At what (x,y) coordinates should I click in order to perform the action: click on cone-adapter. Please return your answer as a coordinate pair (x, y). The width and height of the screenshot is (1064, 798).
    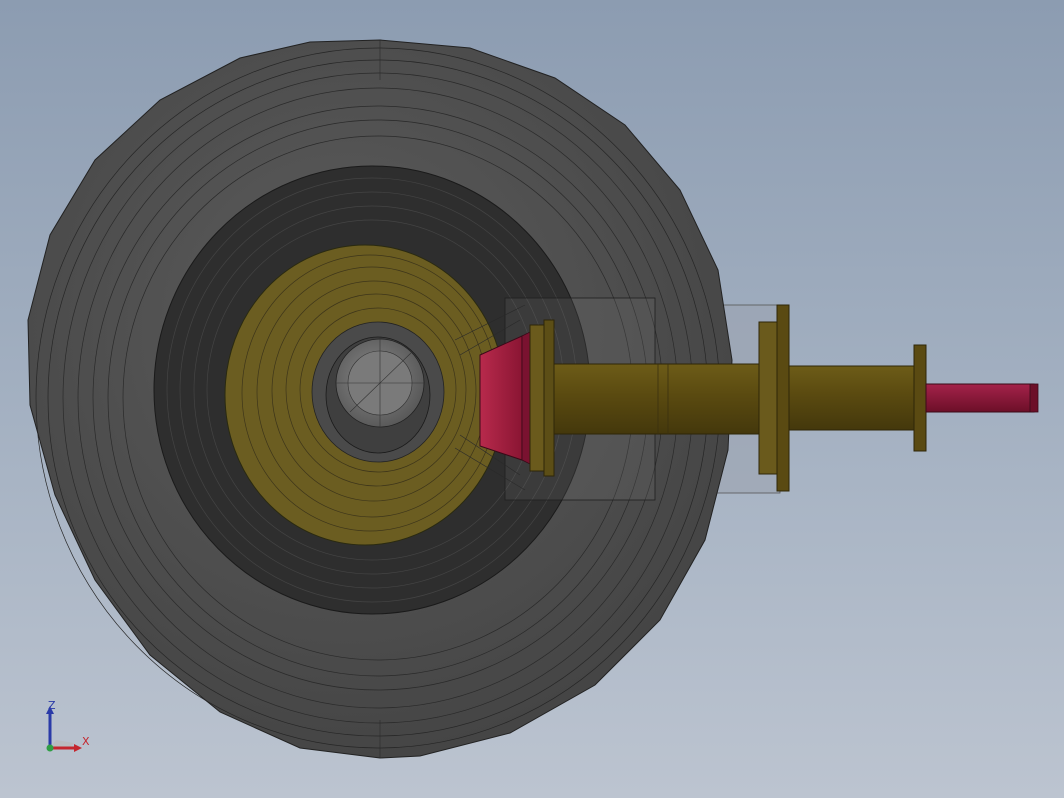
    Looking at the image, I should click on (505, 398).